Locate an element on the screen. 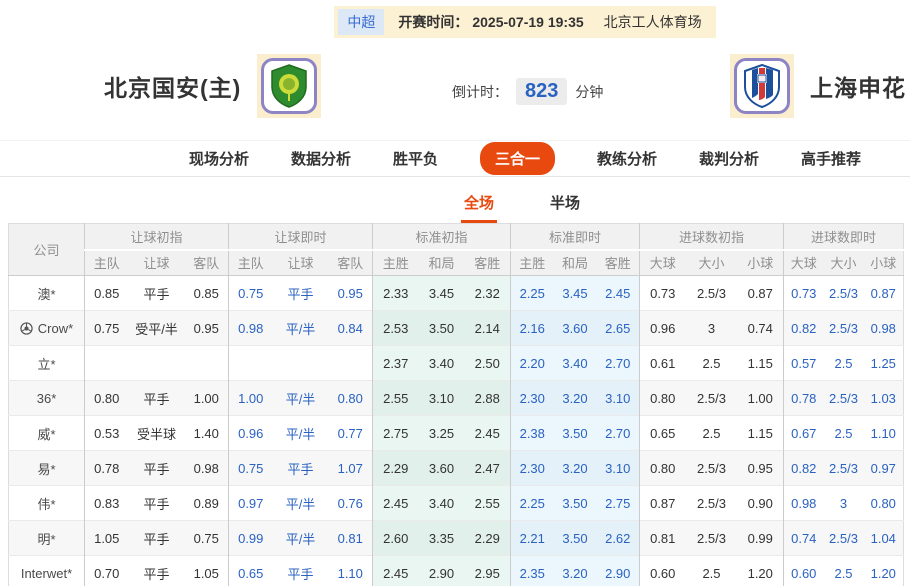 Image resolution: width=910 pixels, height=586 pixels. odds-cell: 1.25 is located at coordinates (883, 363).